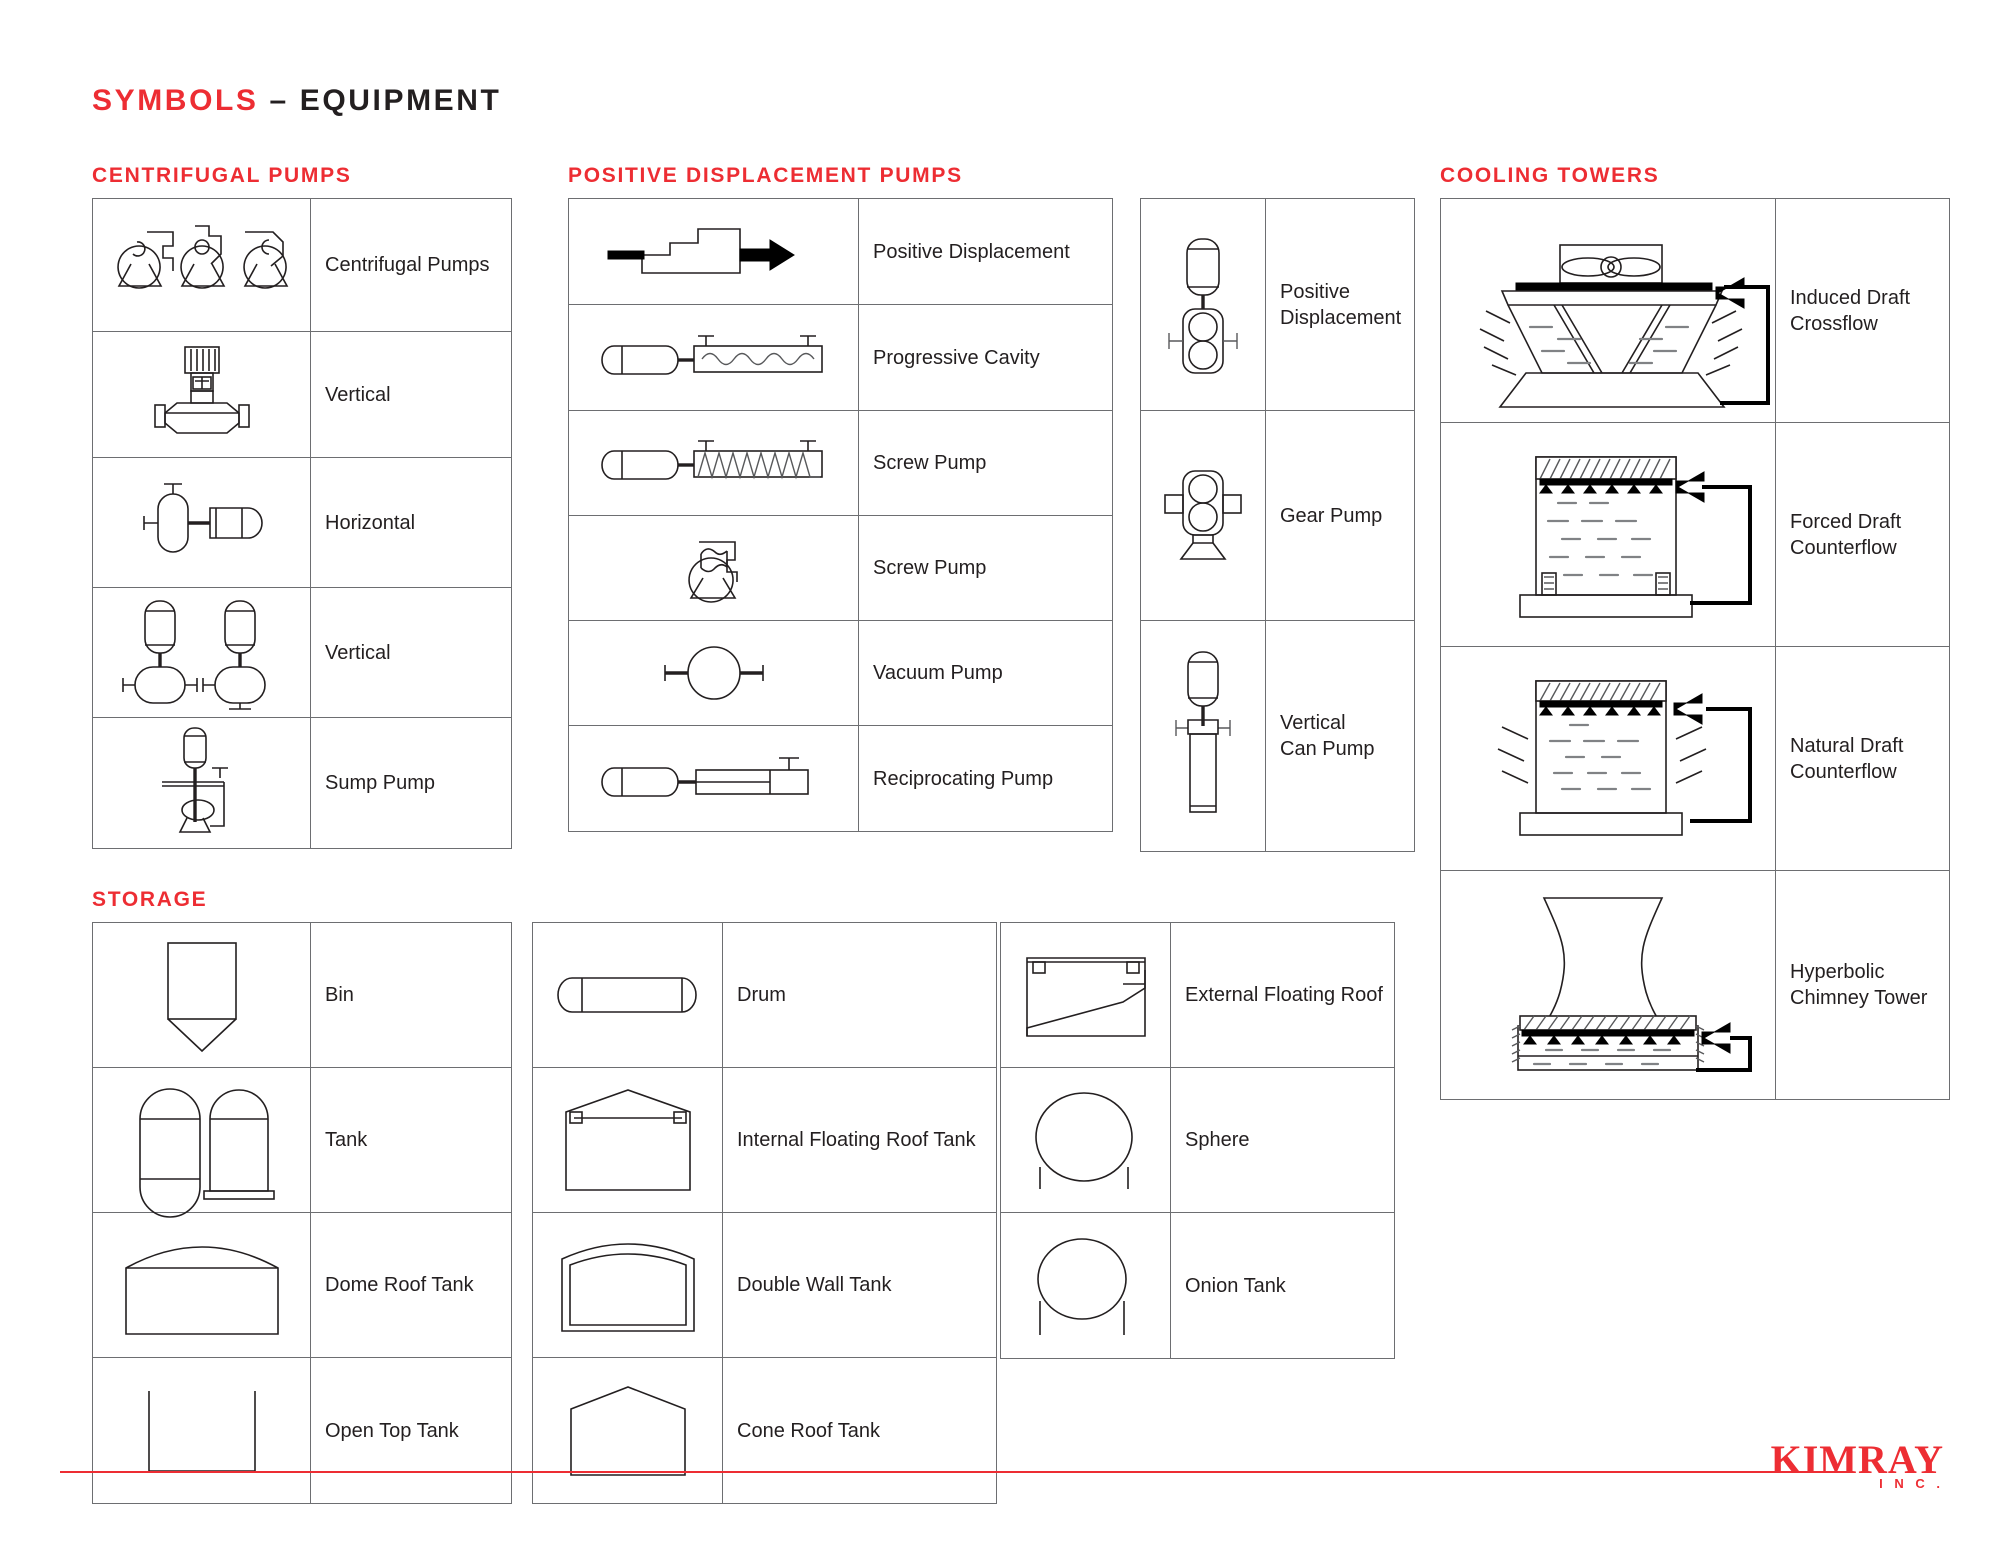  What do you see at coordinates (358, 652) in the screenshot?
I see `label-vertical-2: Vertical` at bounding box center [358, 652].